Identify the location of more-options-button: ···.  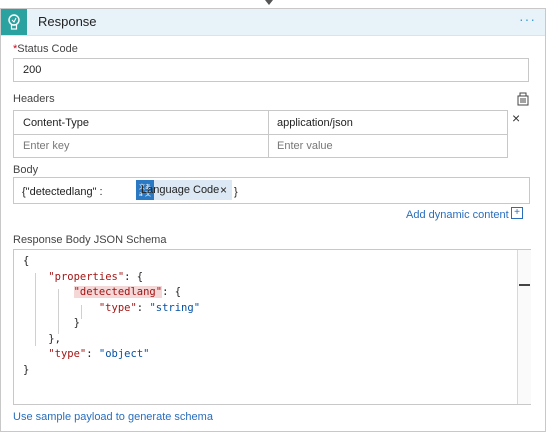
(527, 19).